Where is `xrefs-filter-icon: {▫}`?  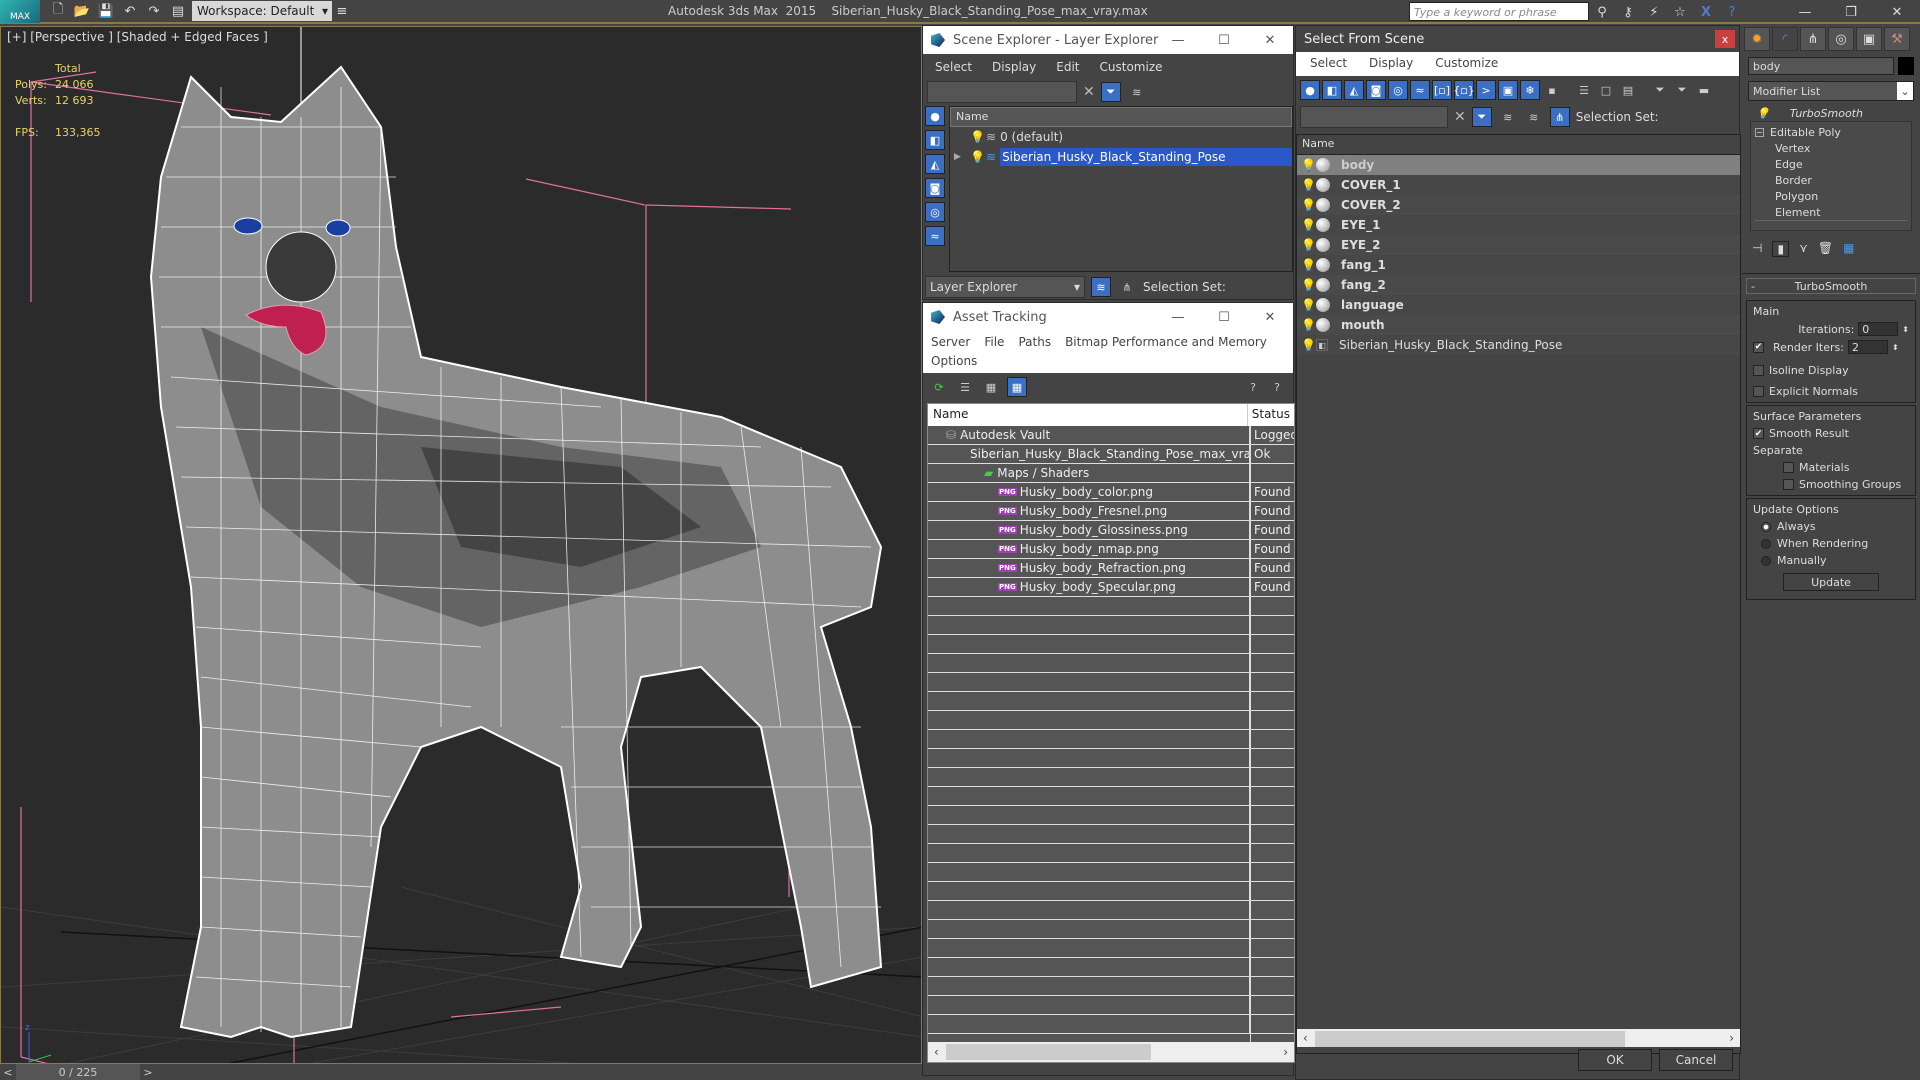 xrefs-filter-icon: {▫} is located at coordinates (1464, 90).